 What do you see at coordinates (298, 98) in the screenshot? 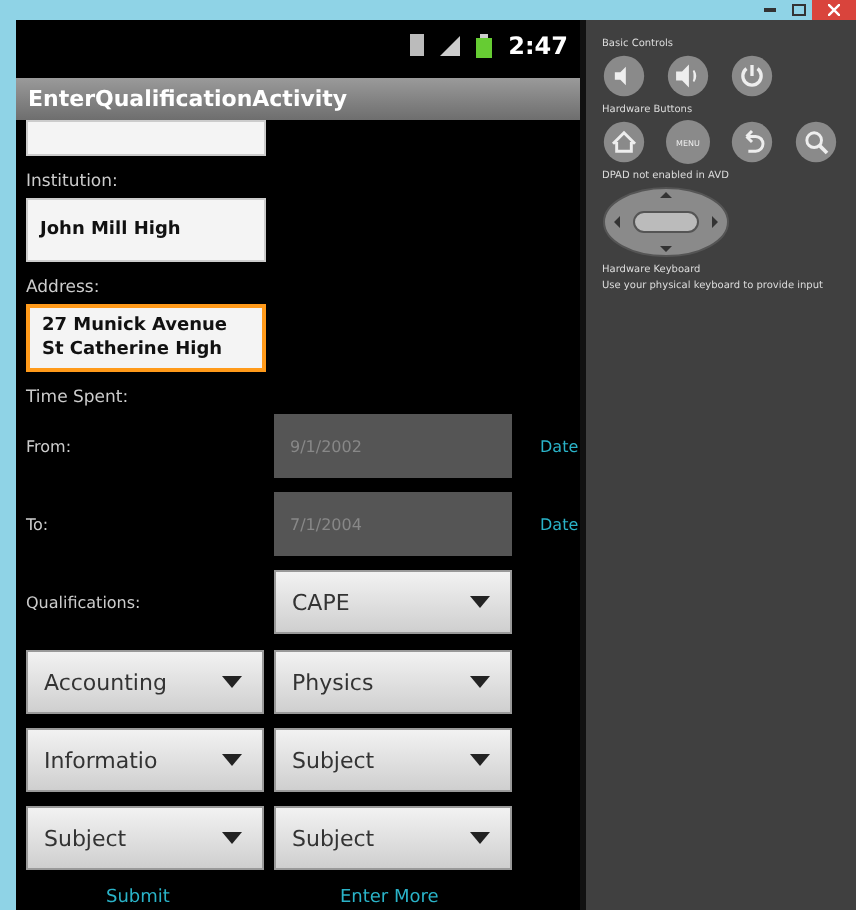
I see `app-title-bar: EnterQualificationActivity` at bounding box center [298, 98].